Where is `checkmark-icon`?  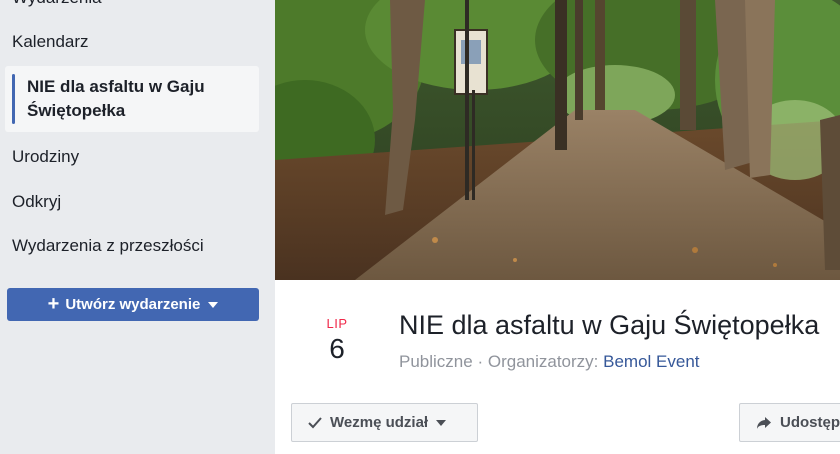
checkmark-icon is located at coordinates (315, 422).